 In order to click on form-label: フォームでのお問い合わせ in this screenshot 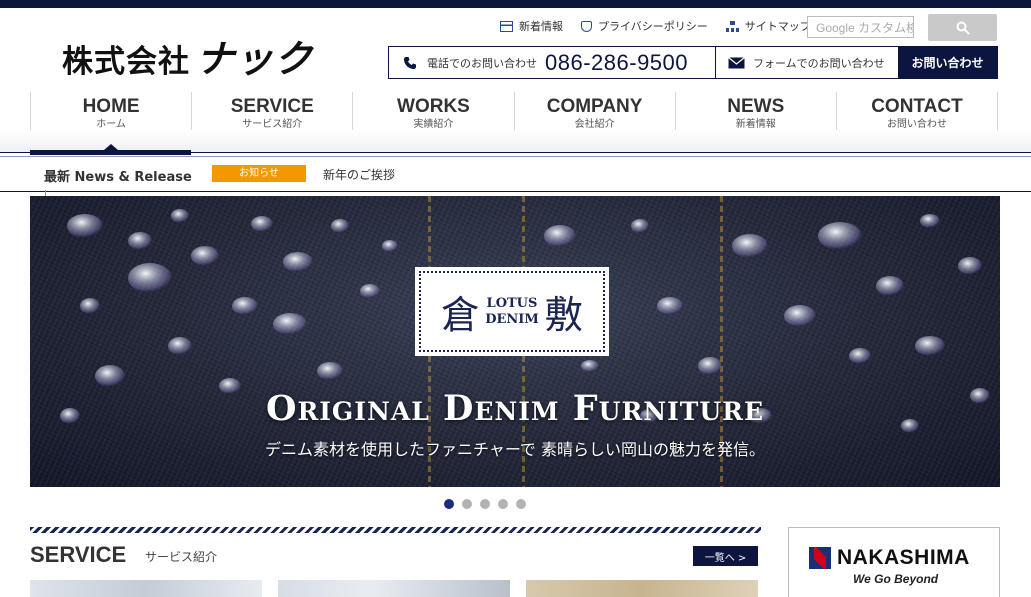, I will do `click(819, 63)`.